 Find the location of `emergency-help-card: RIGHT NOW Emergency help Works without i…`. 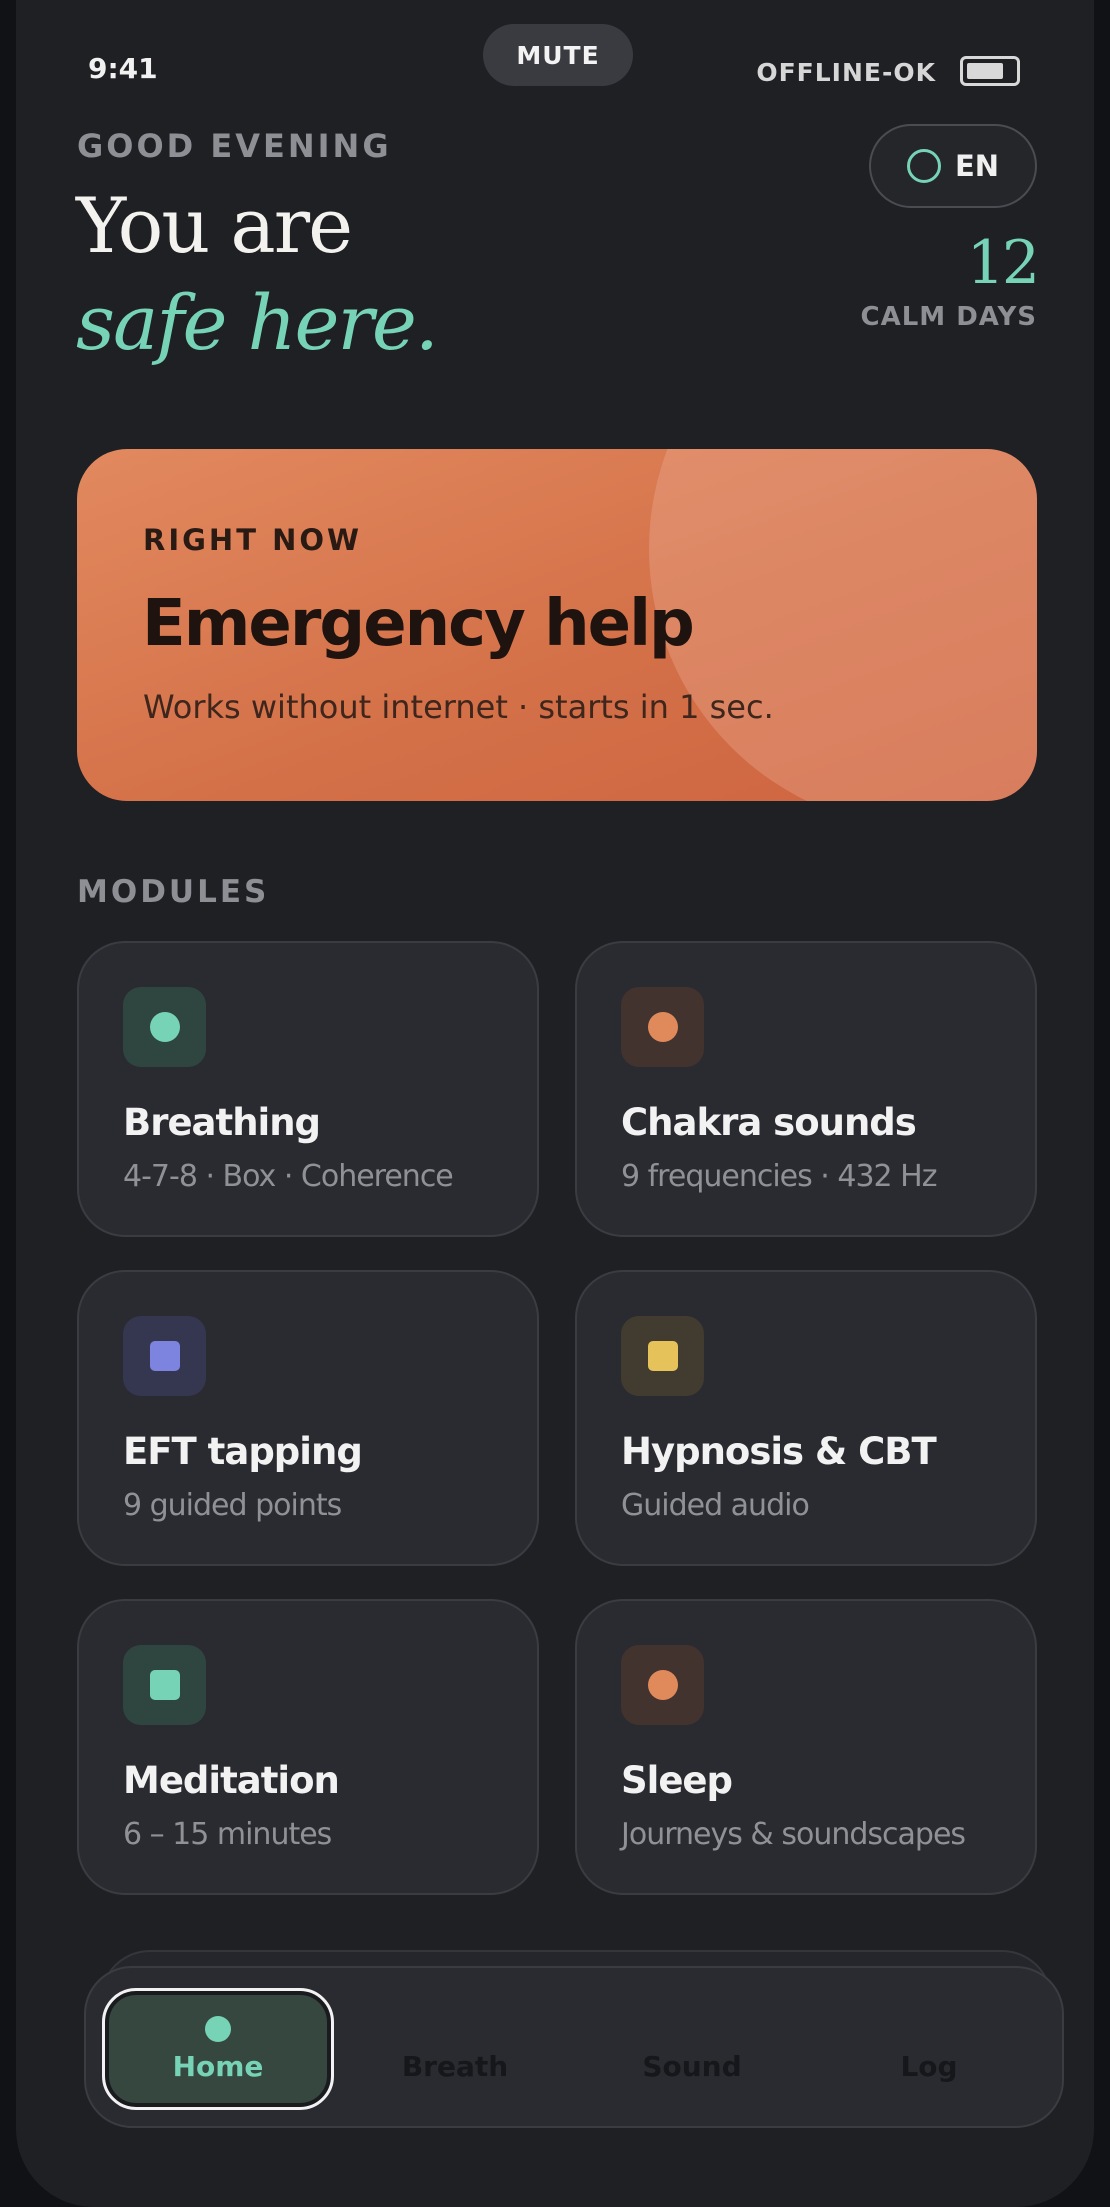

emergency-help-card: RIGHT NOW Emergency help Works without i… is located at coordinates (557, 625).